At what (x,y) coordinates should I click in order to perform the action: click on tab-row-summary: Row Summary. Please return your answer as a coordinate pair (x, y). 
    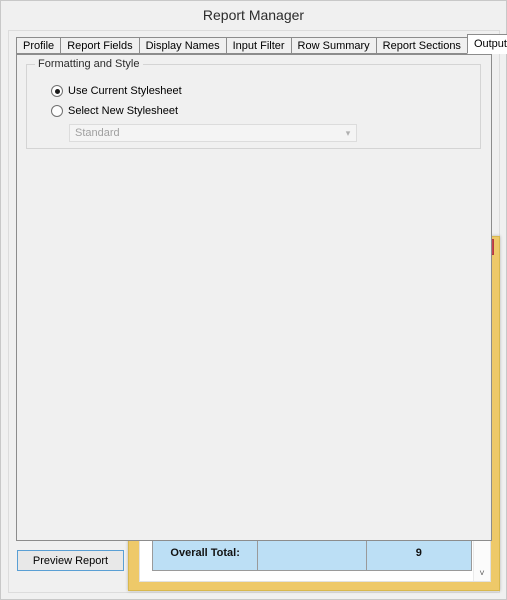
    Looking at the image, I should click on (333, 45).